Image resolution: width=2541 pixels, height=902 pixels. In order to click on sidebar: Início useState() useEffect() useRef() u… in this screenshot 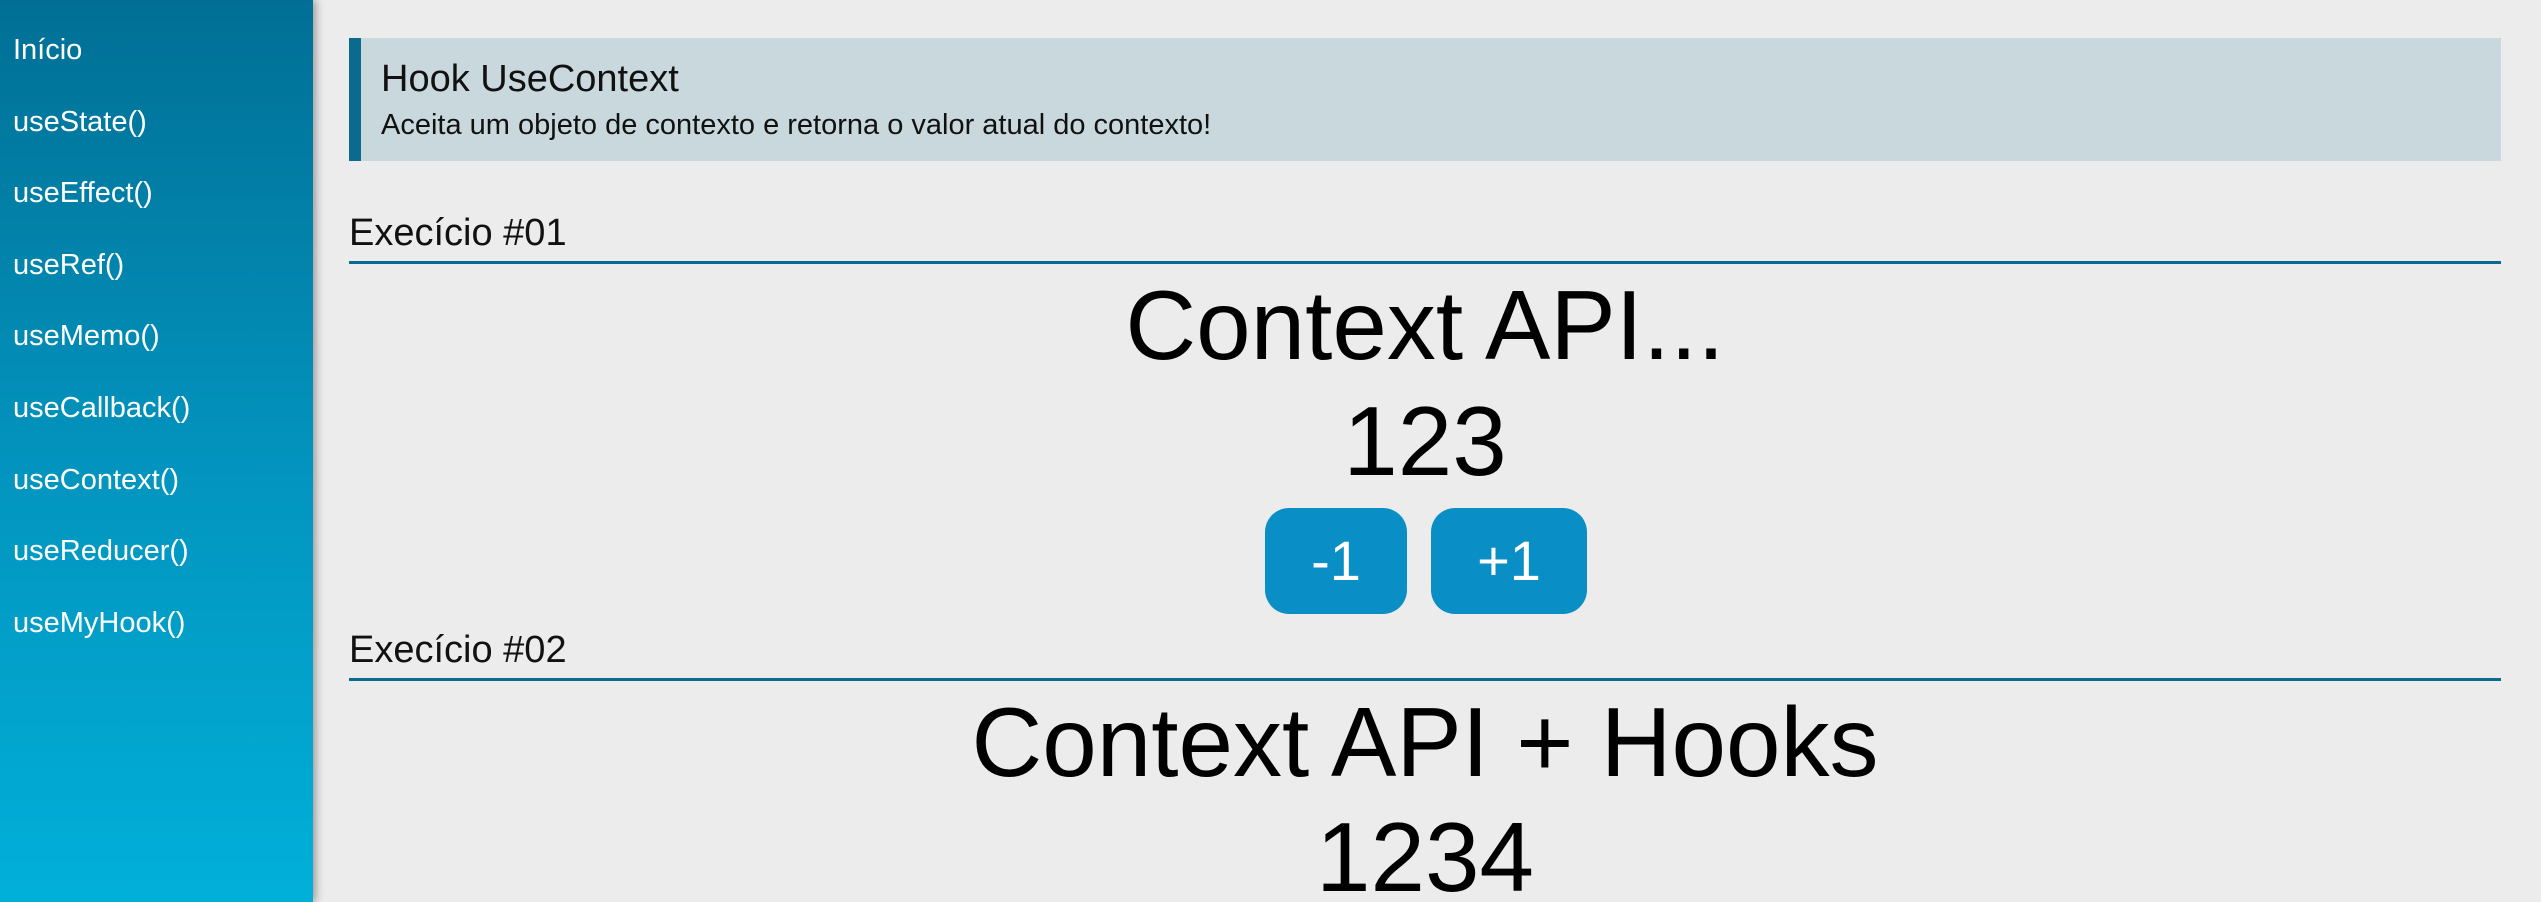, I will do `click(156, 451)`.